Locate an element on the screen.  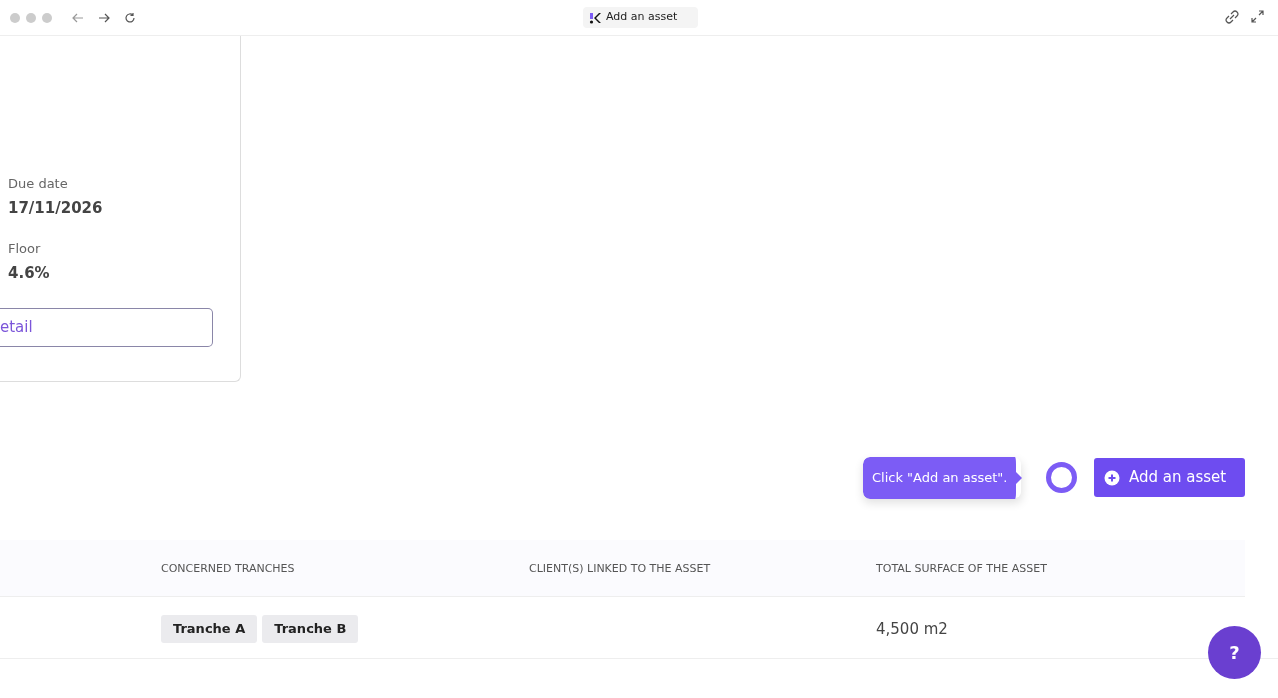
field-value: 4.6% is located at coordinates (29, 273).